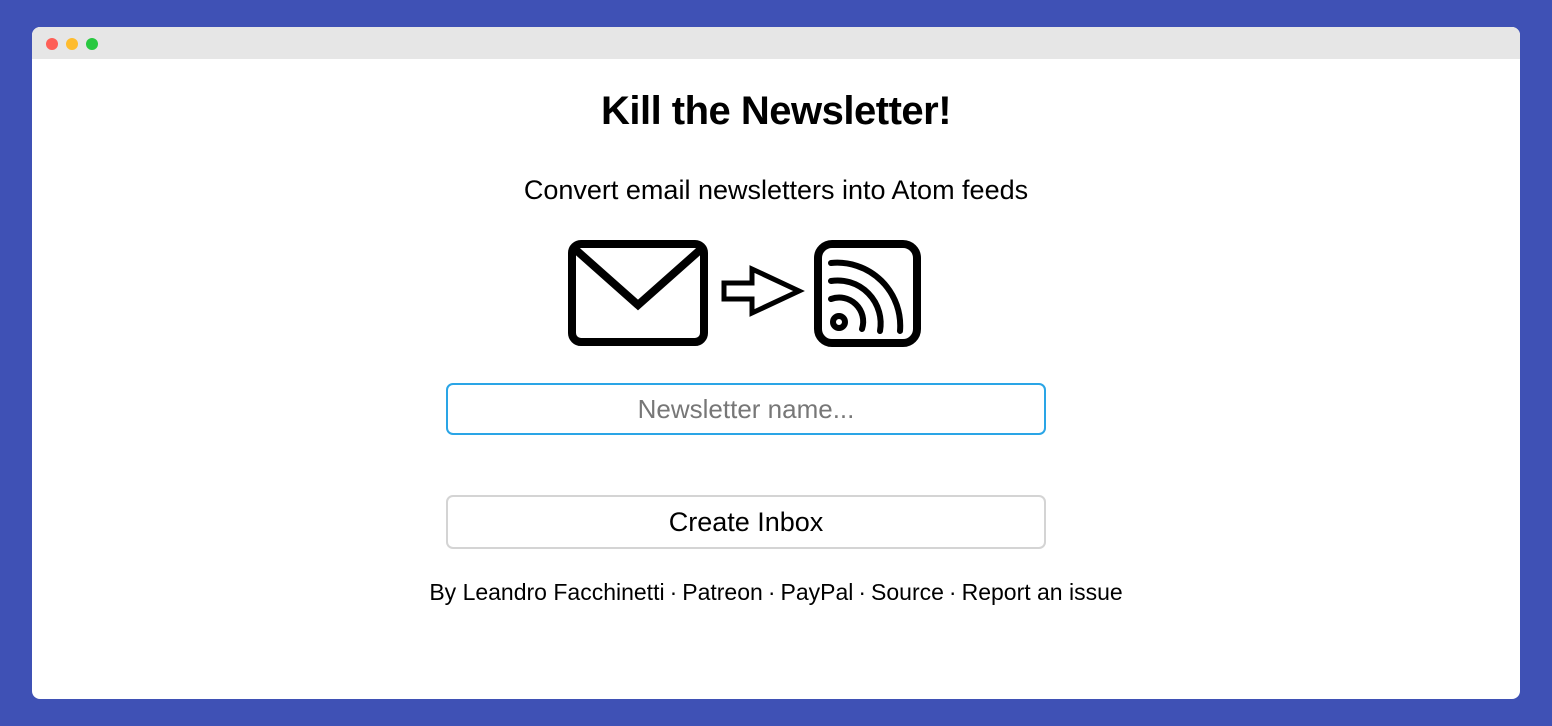  Describe the element at coordinates (722, 592) in the screenshot. I see `patreon-link: Patreon` at that location.